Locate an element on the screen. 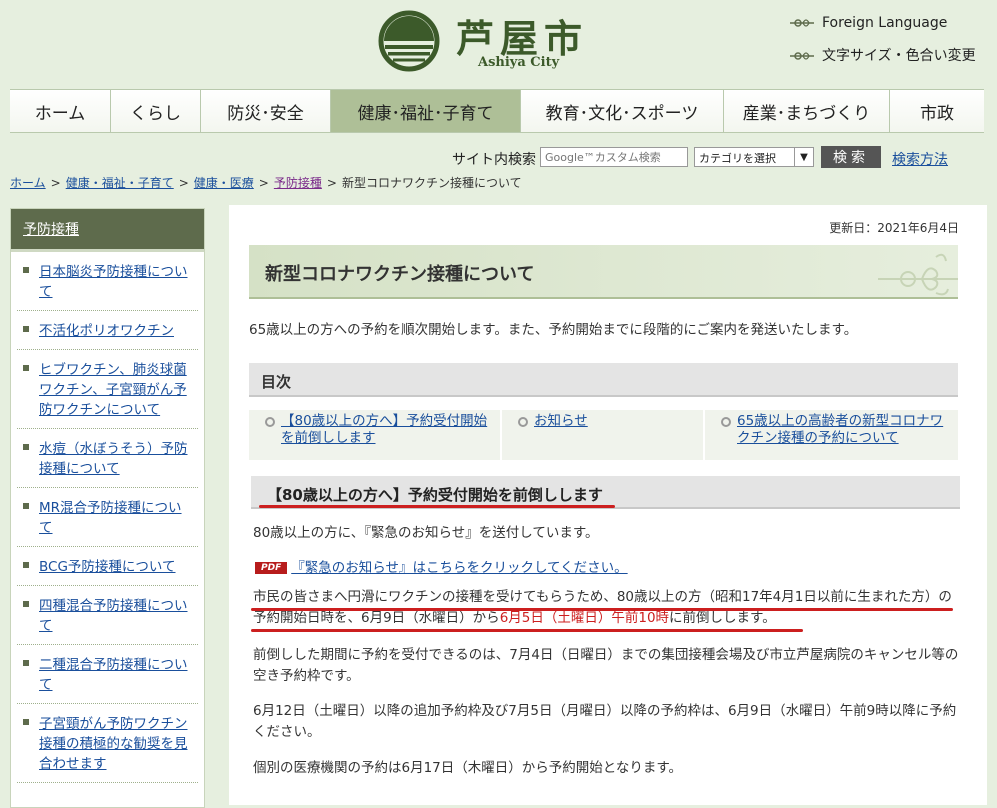  sidebar-item-link: 日本脳炎予防接種について is located at coordinates (113, 282).